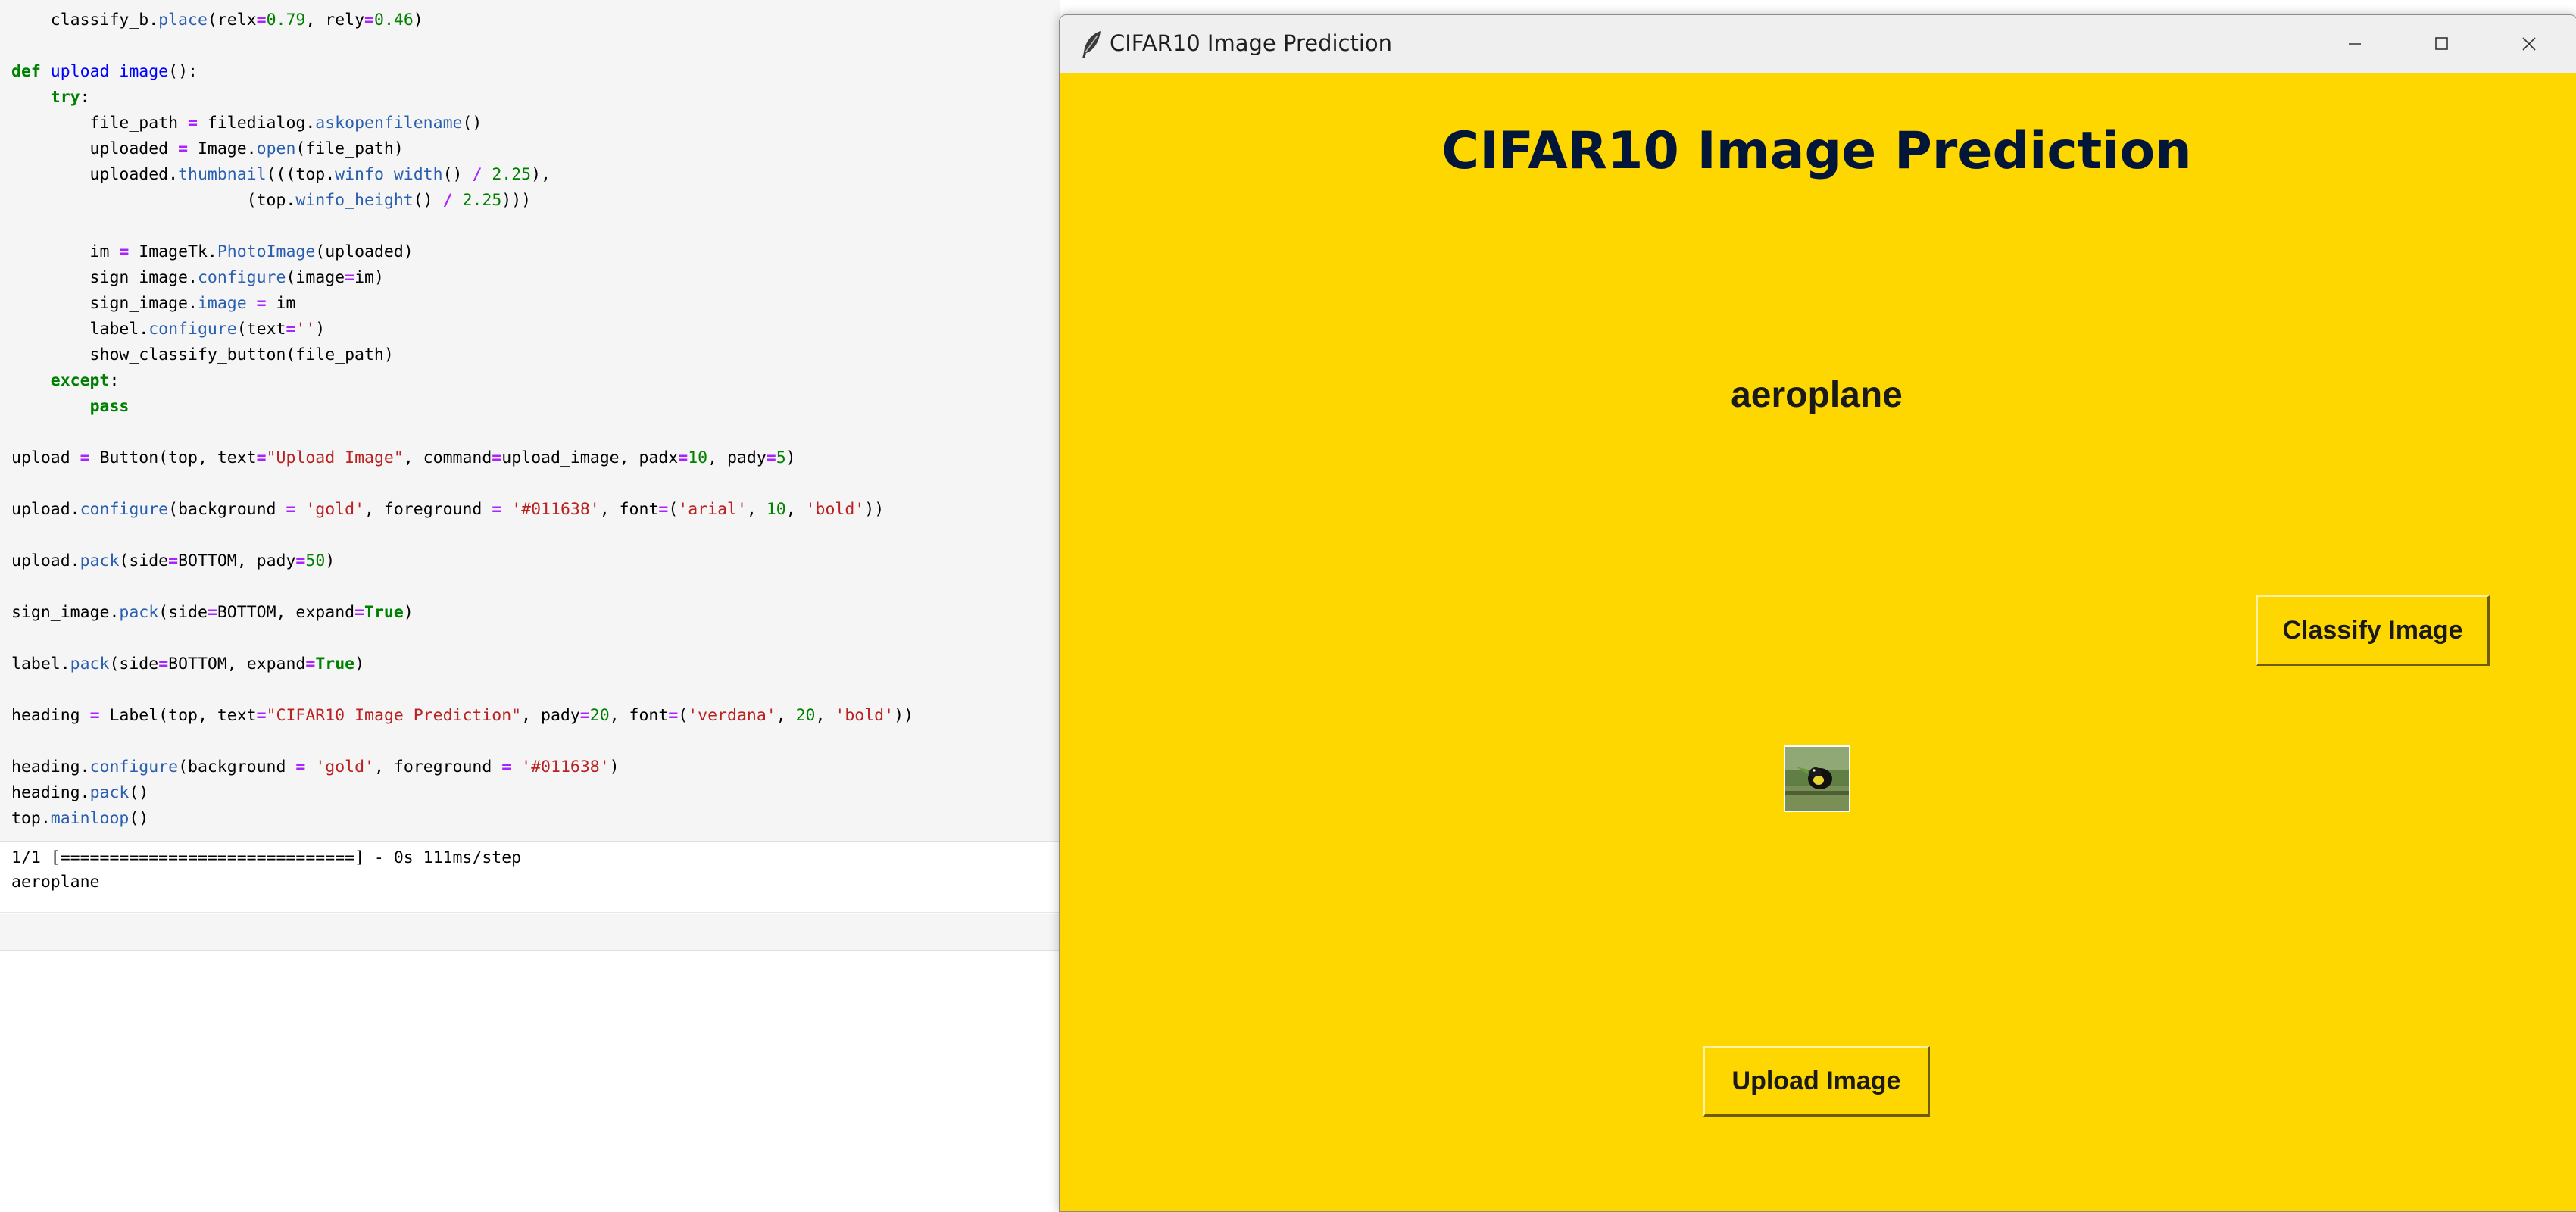 This screenshot has height=1212, width=2576. What do you see at coordinates (1251, 43) in the screenshot?
I see `window-title: CIFAR10 Image Prediction` at bounding box center [1251, 43].